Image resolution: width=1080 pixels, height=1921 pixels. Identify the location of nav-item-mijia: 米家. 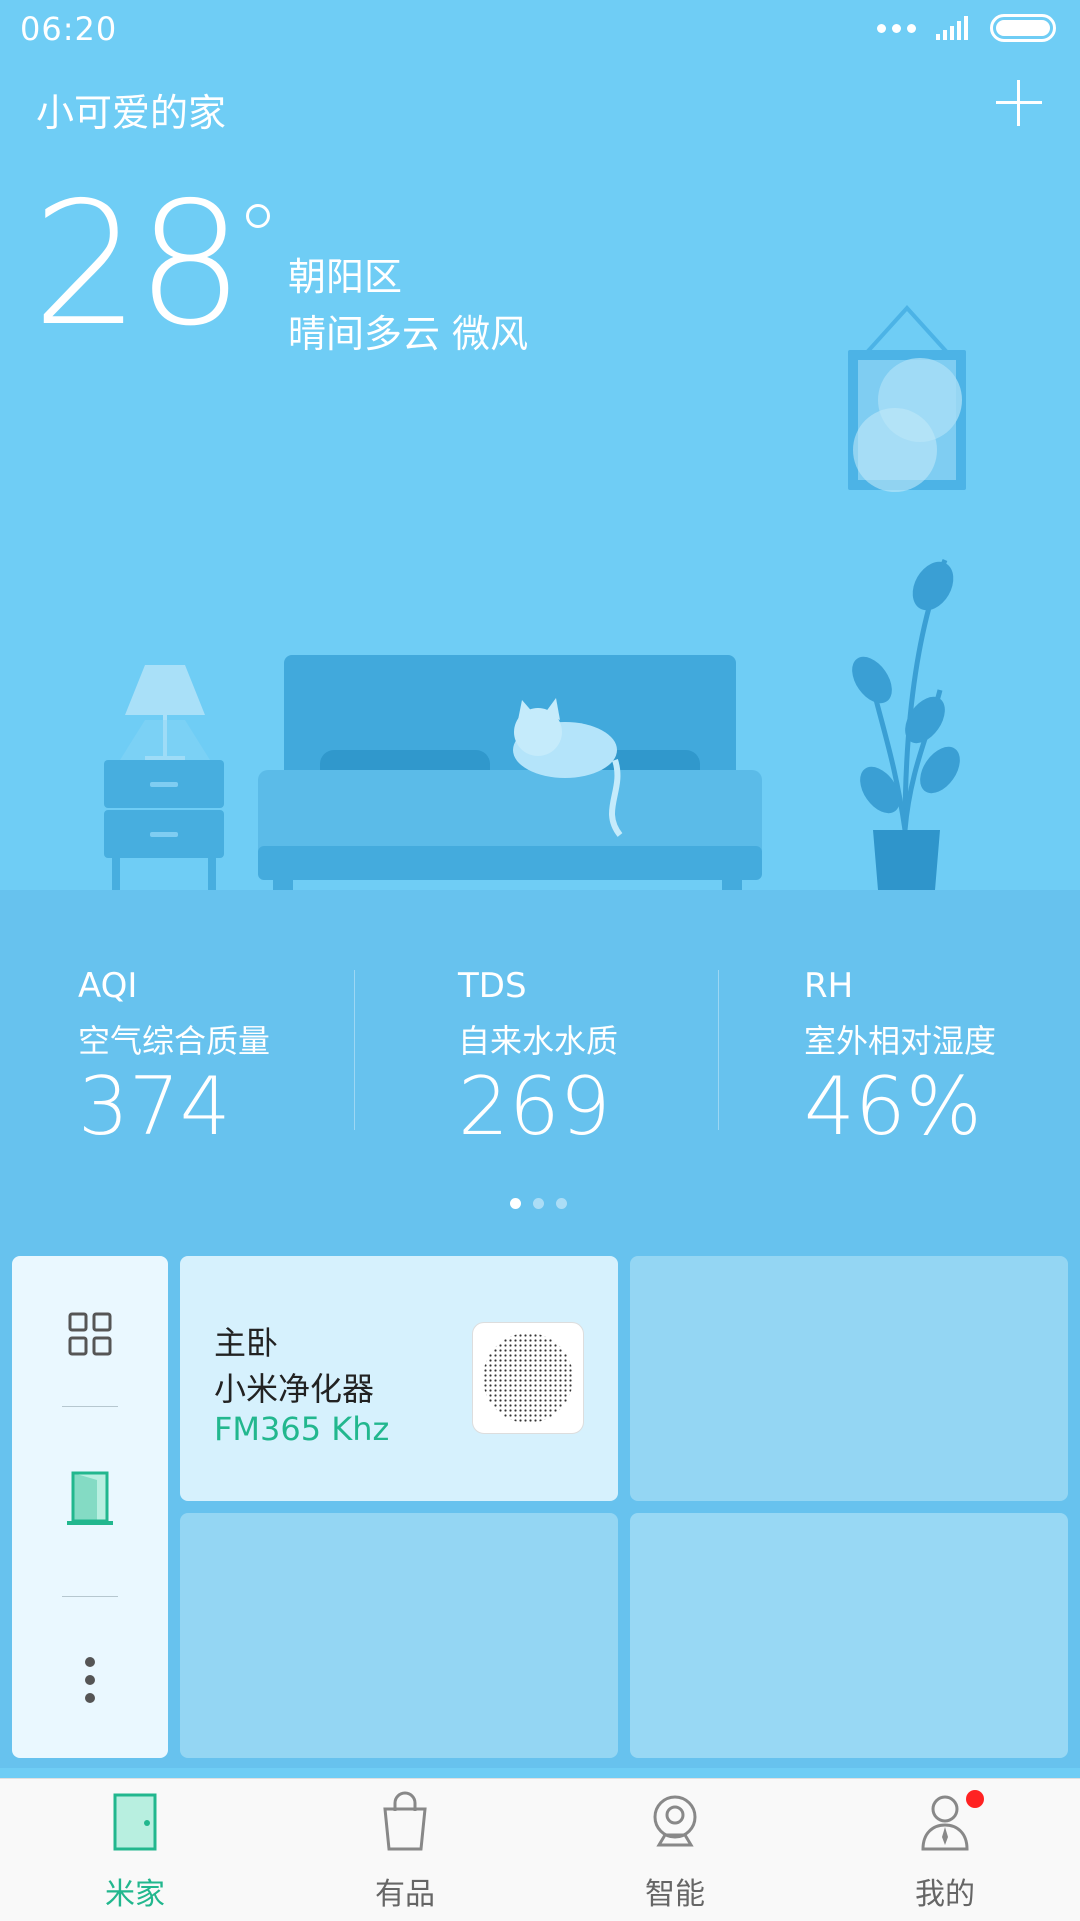
(135, 1850).